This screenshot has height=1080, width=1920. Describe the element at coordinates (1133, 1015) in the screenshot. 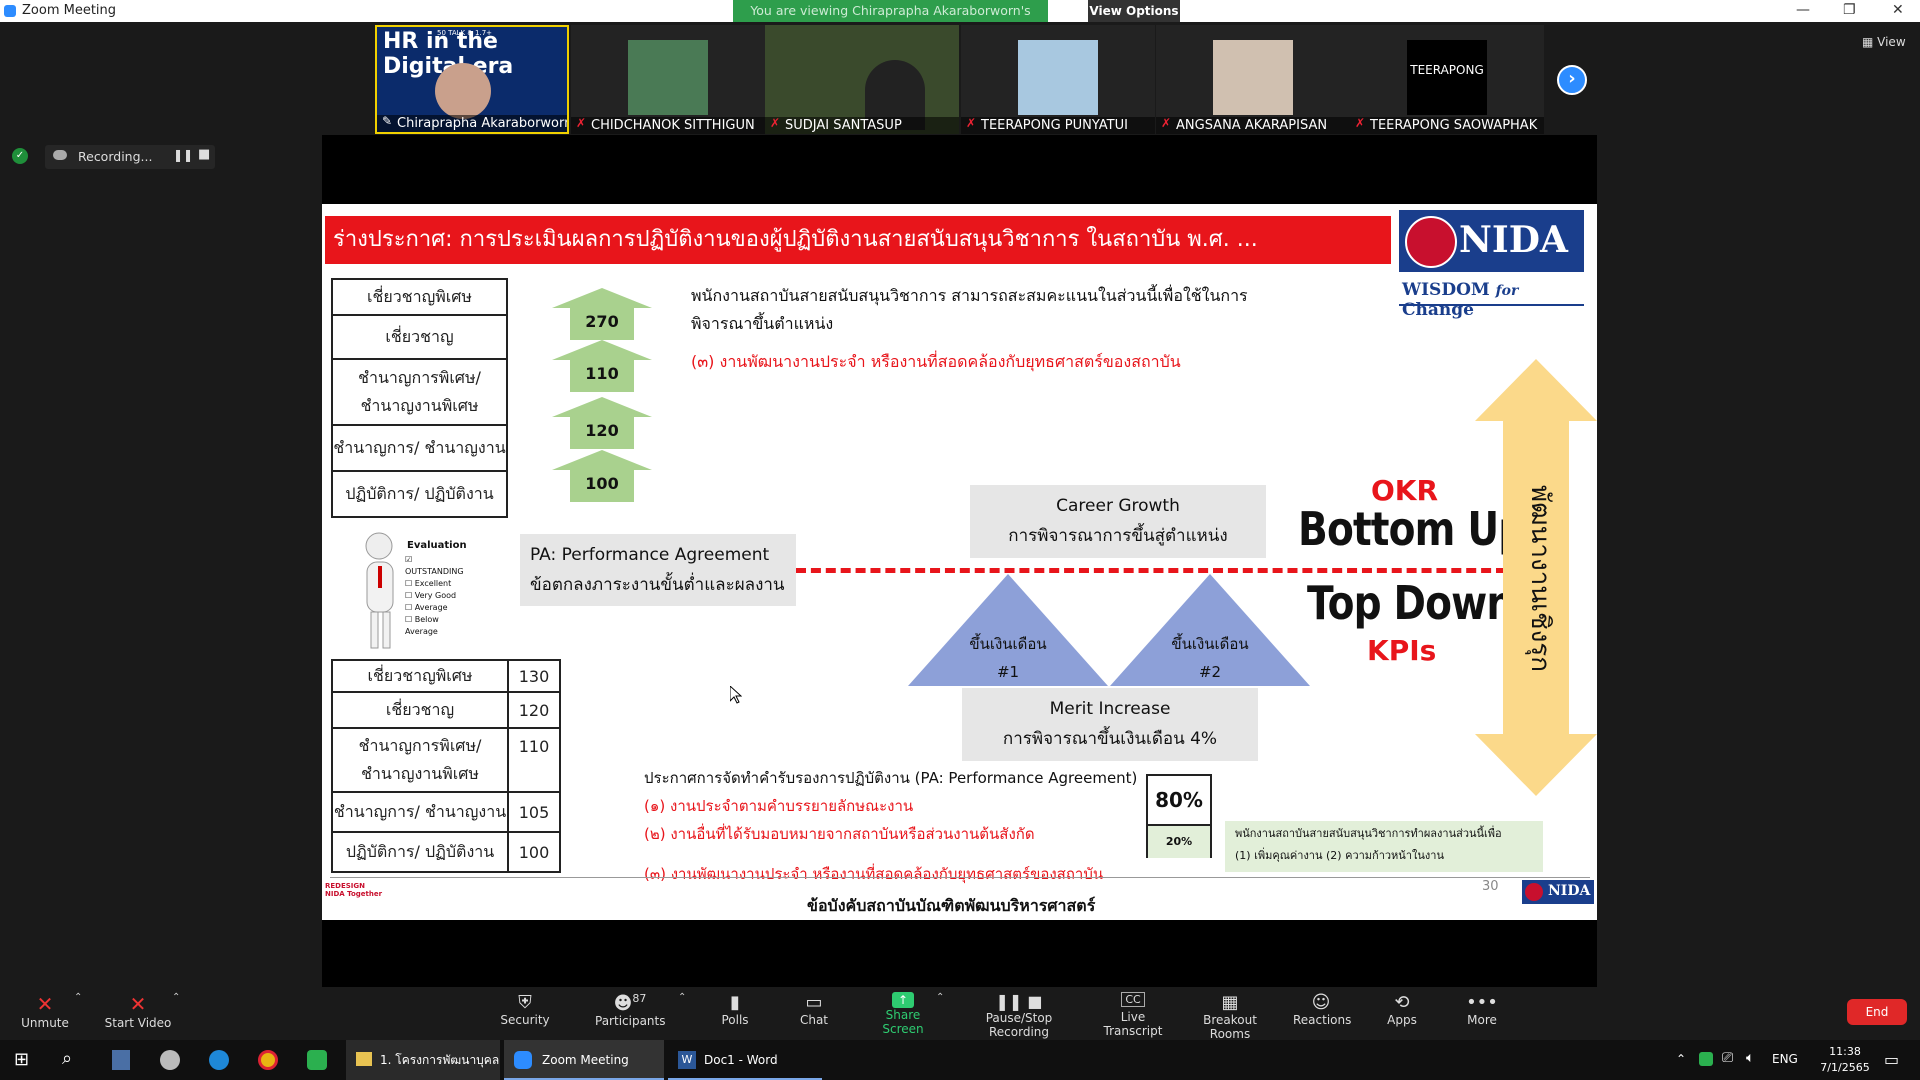

I see `live-transcript-button: CC Live Transcript` at that location.